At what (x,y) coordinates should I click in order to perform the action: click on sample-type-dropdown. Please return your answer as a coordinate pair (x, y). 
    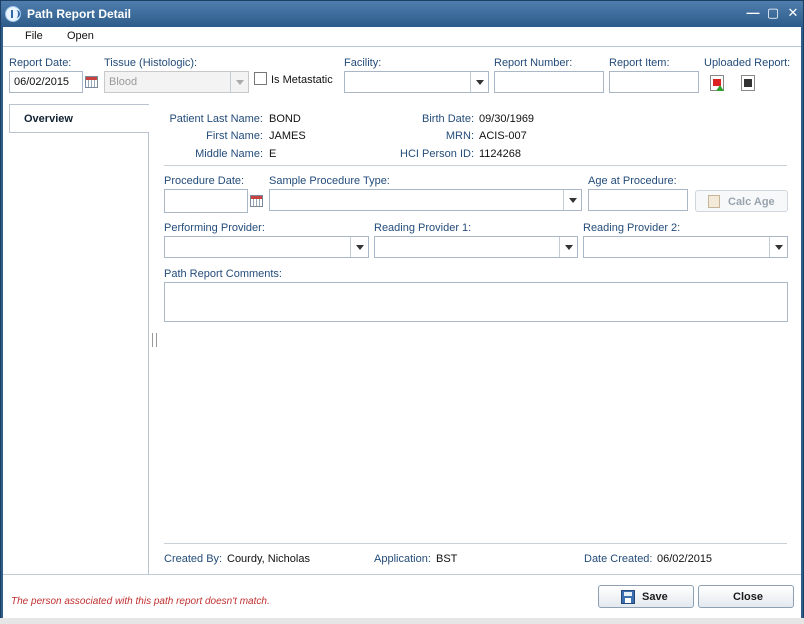
    Looking at the image, I should click on (425, 200).